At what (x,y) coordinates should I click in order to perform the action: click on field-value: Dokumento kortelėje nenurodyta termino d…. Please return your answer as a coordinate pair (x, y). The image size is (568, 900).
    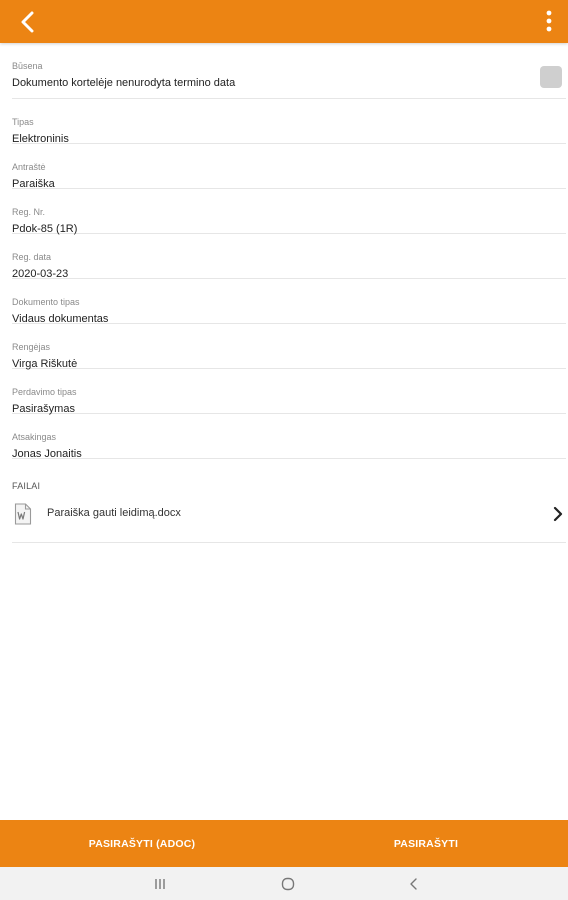
    Looking at the image, I should click on (124, 83).